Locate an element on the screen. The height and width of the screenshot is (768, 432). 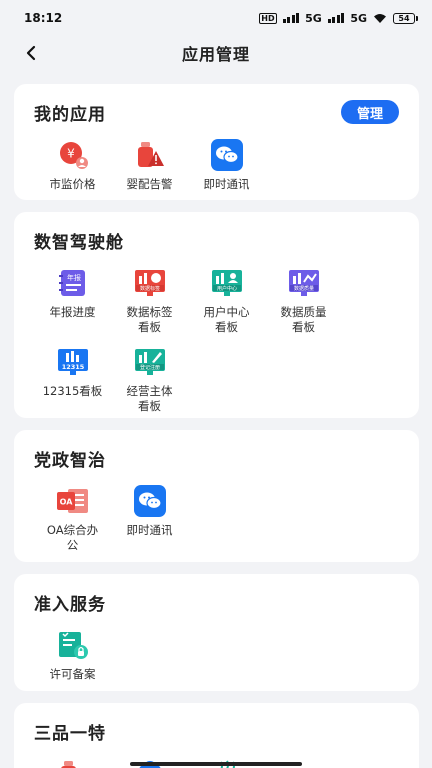
svg-text: 登记注册 is located at coordinates (149, 367).